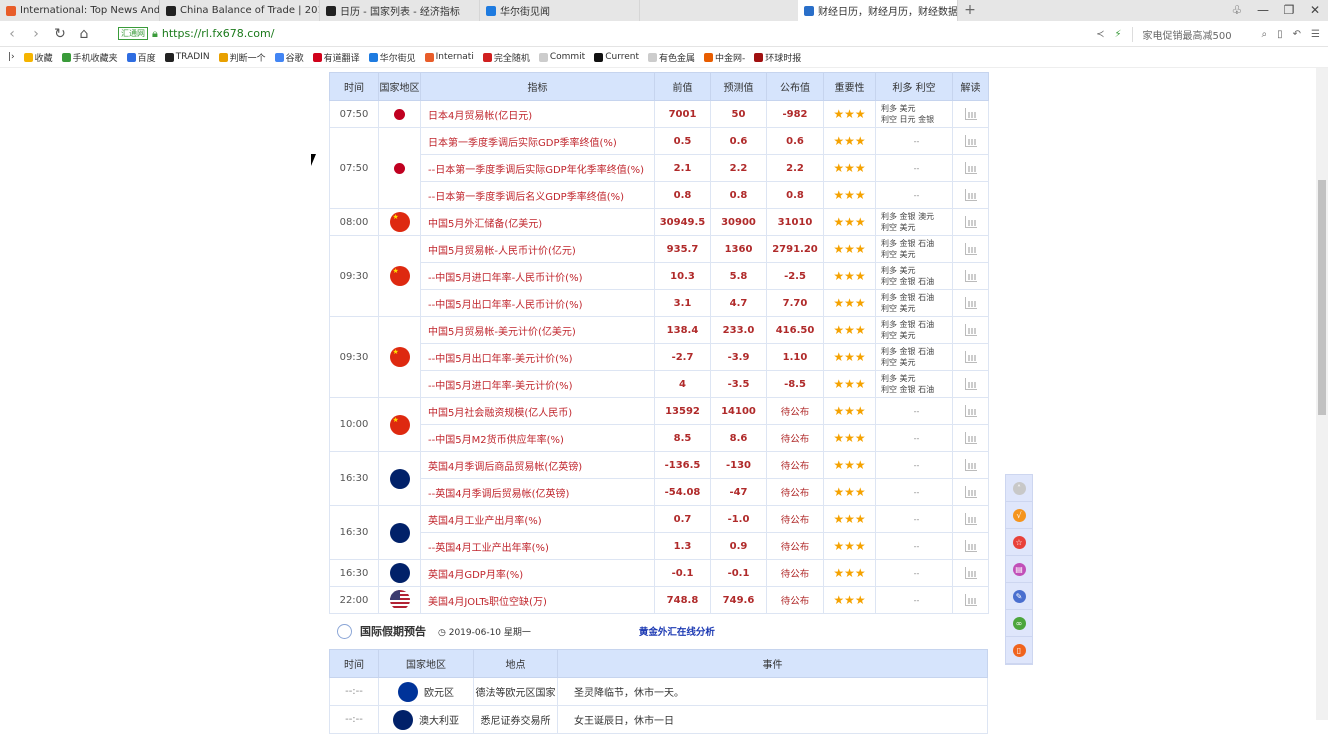 The image size is (1328, 734). I want to click on undo-icon: ↶, so click(1297, 34).